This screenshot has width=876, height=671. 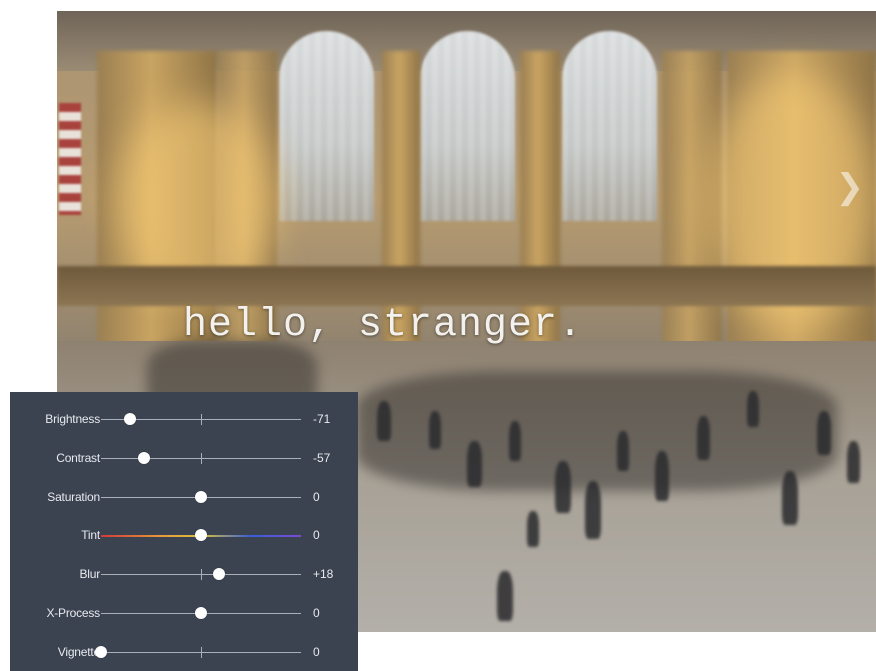 I want to click on brightness-center-tick, so click(x=201, y=419).